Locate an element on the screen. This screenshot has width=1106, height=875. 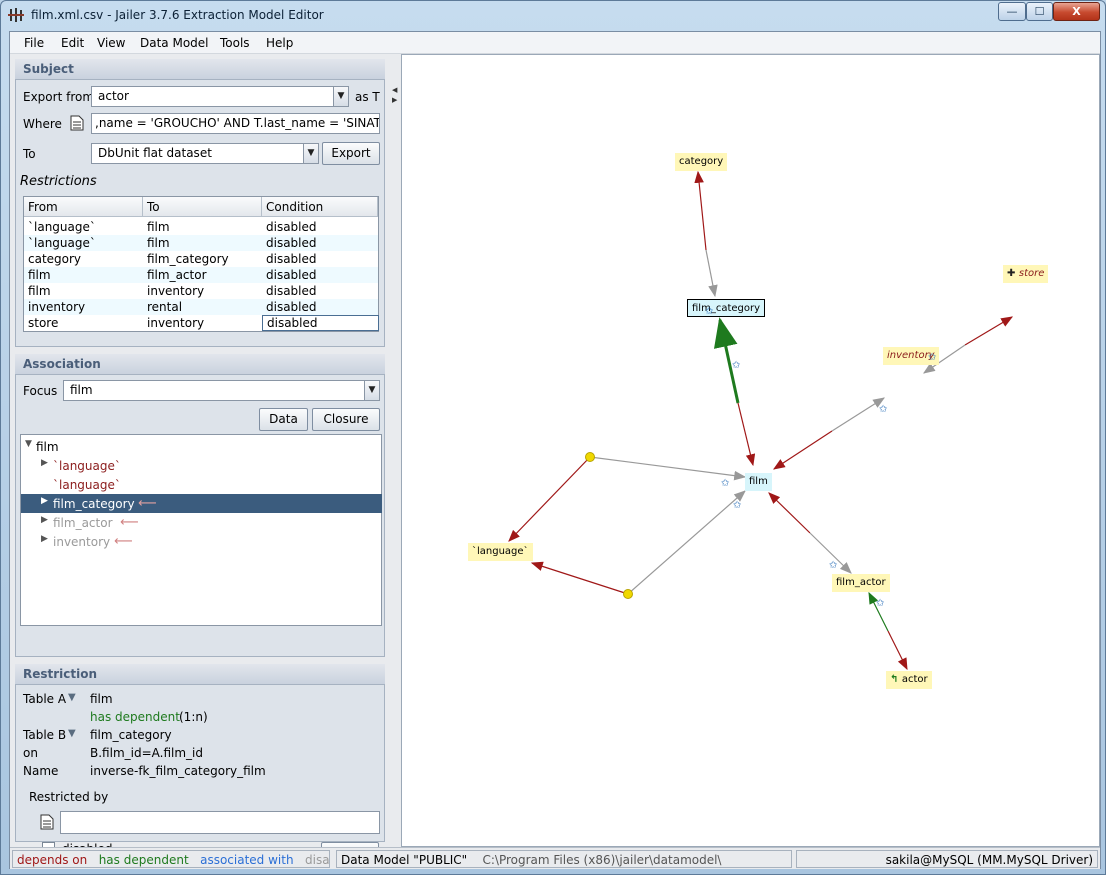
jailer-app-icon is located at coordinates (16, 15).